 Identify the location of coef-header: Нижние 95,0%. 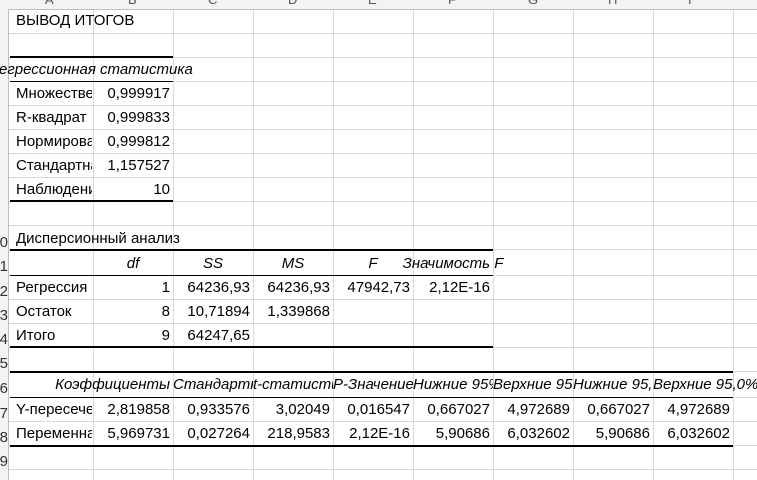
(613, 385).